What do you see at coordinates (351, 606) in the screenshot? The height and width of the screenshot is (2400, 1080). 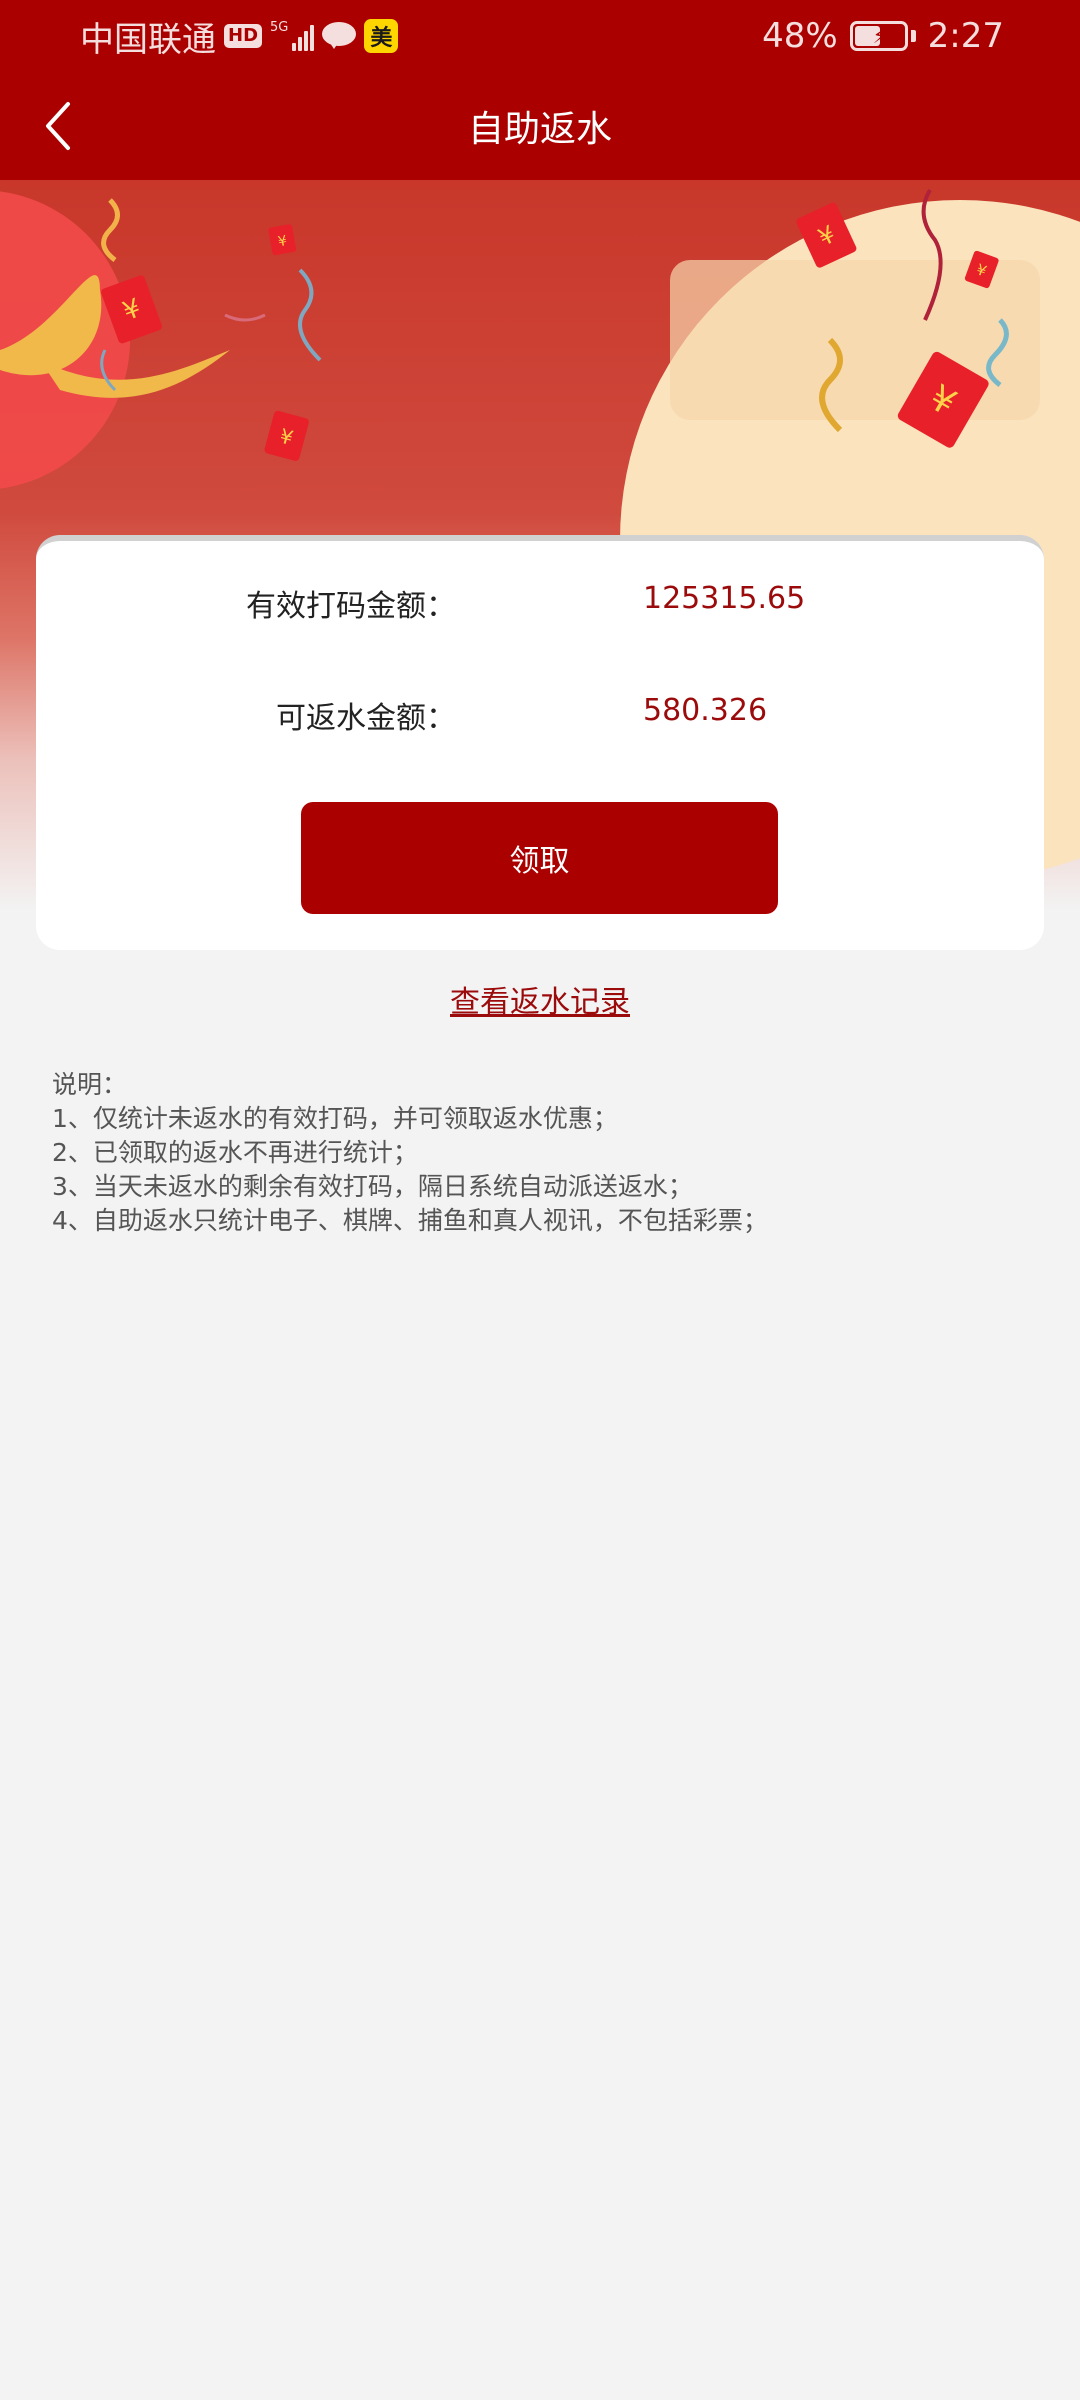 I see `effective-bet-label: 有效打码金额：` at bounding box center [351, 606].